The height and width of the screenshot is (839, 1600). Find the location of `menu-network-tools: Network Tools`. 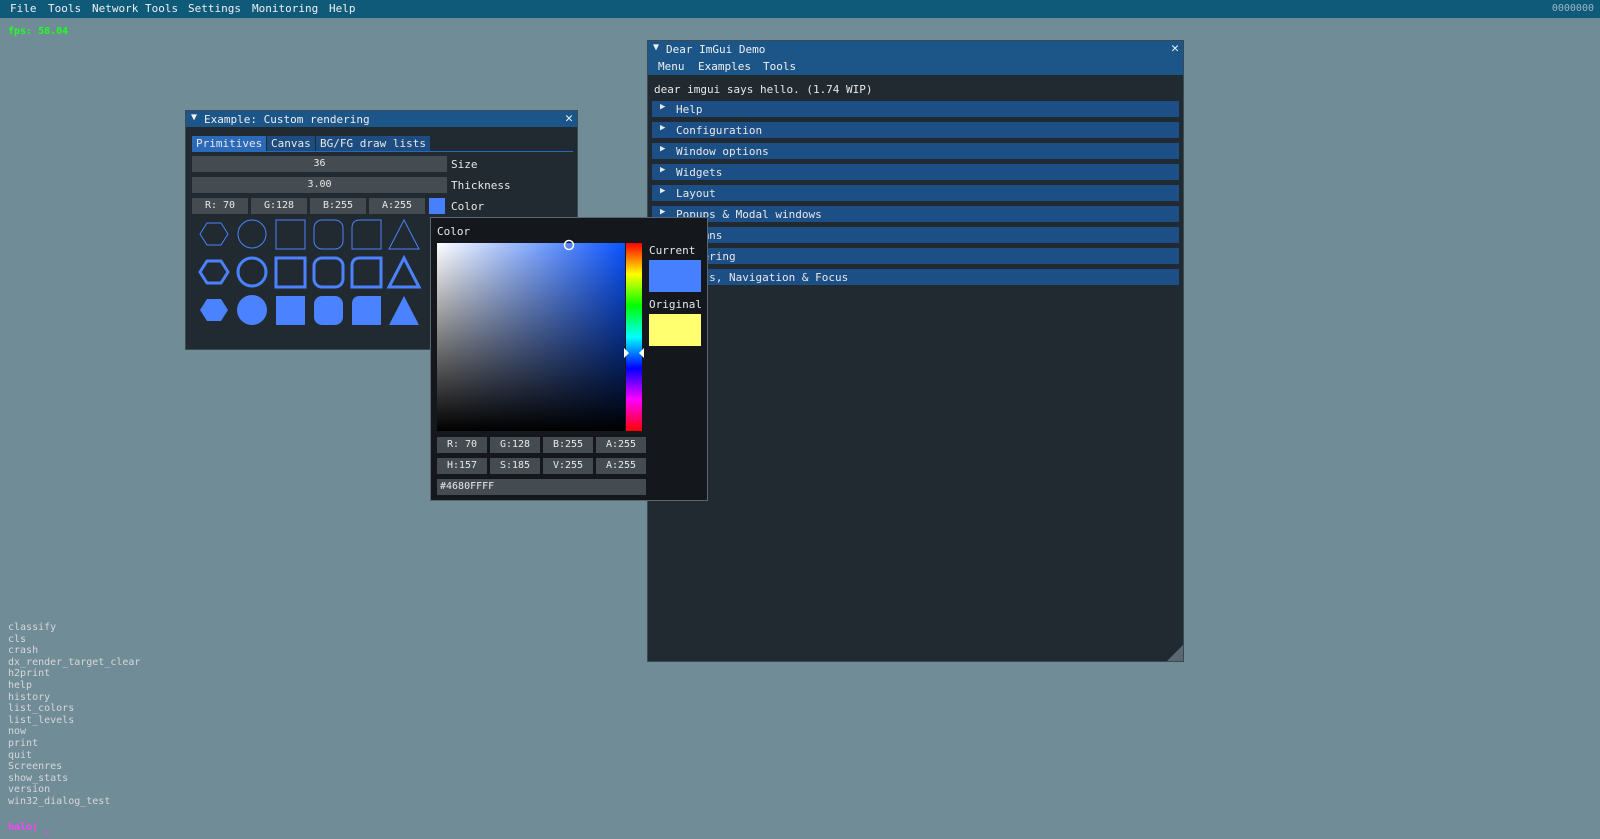

menu-network-tools: Network Tools is located at coordinates (135, 8).